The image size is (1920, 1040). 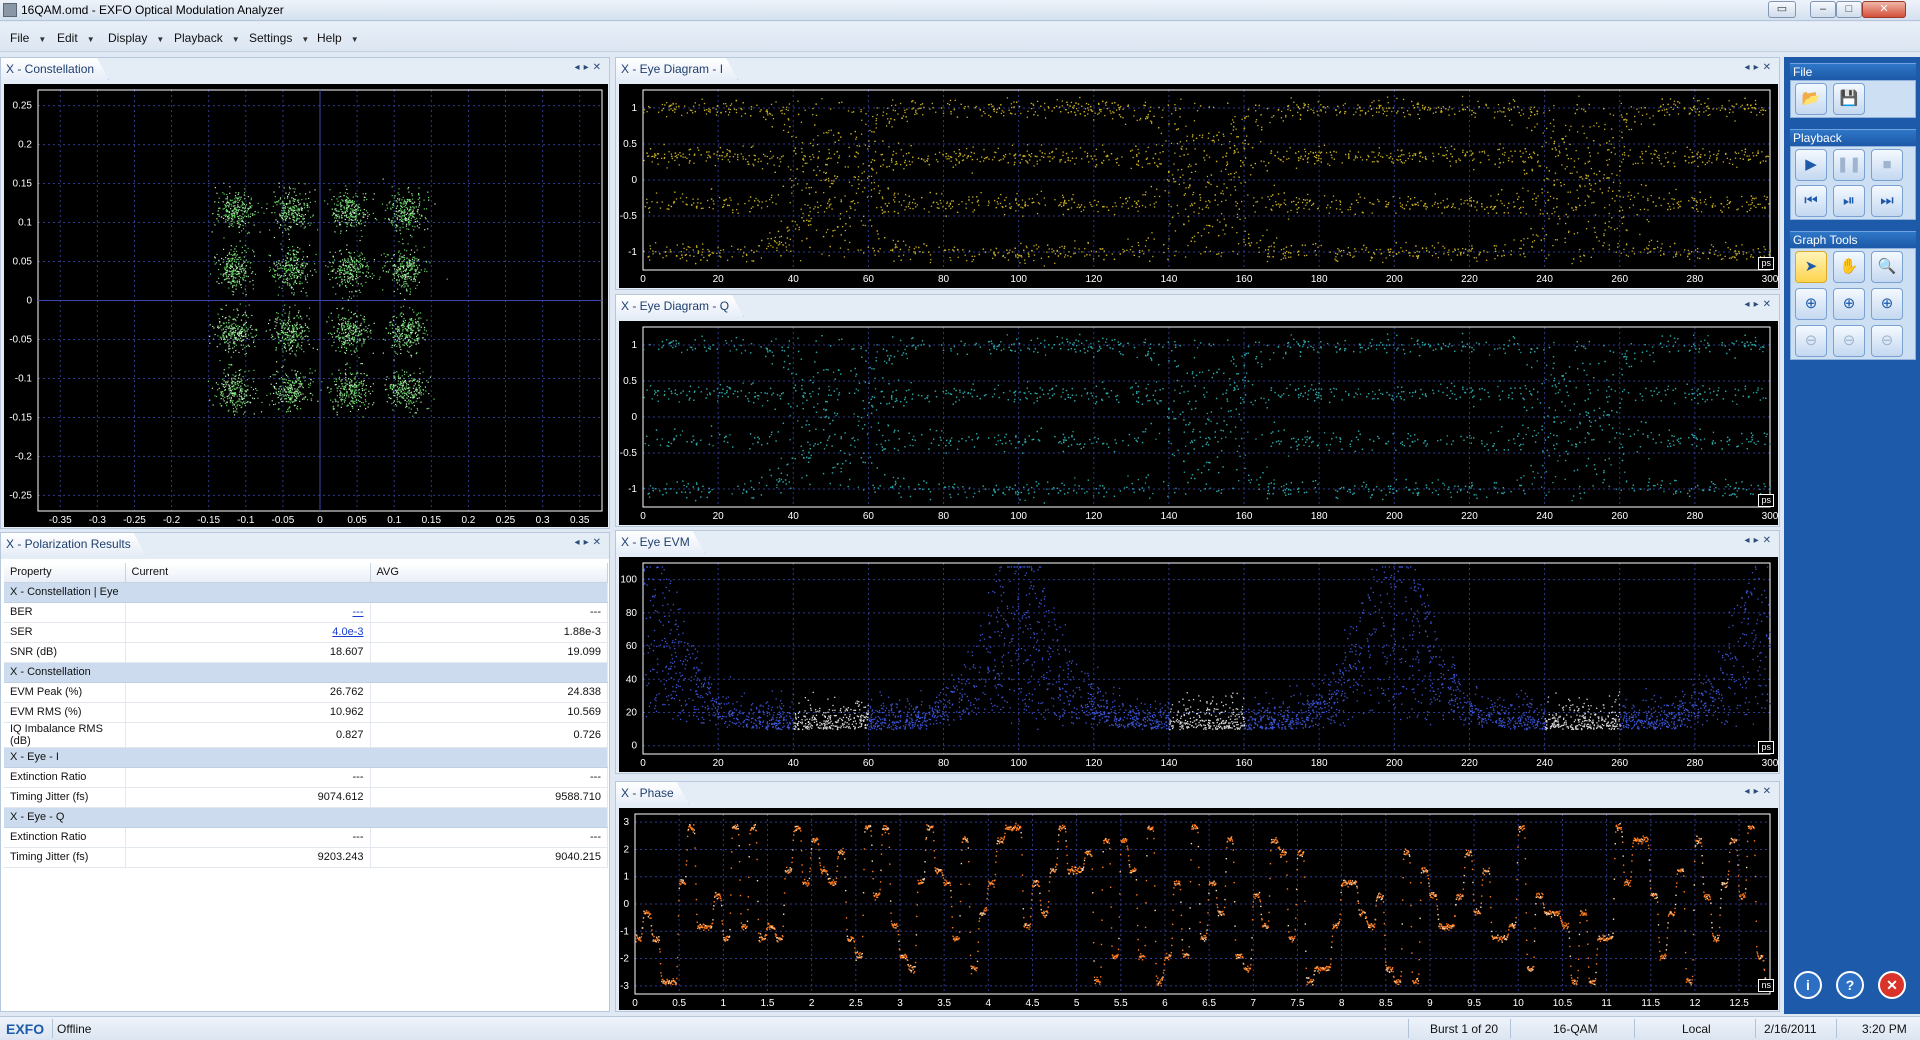 I want to click on menu-display: Display ▼, so click(x=136, y=38).